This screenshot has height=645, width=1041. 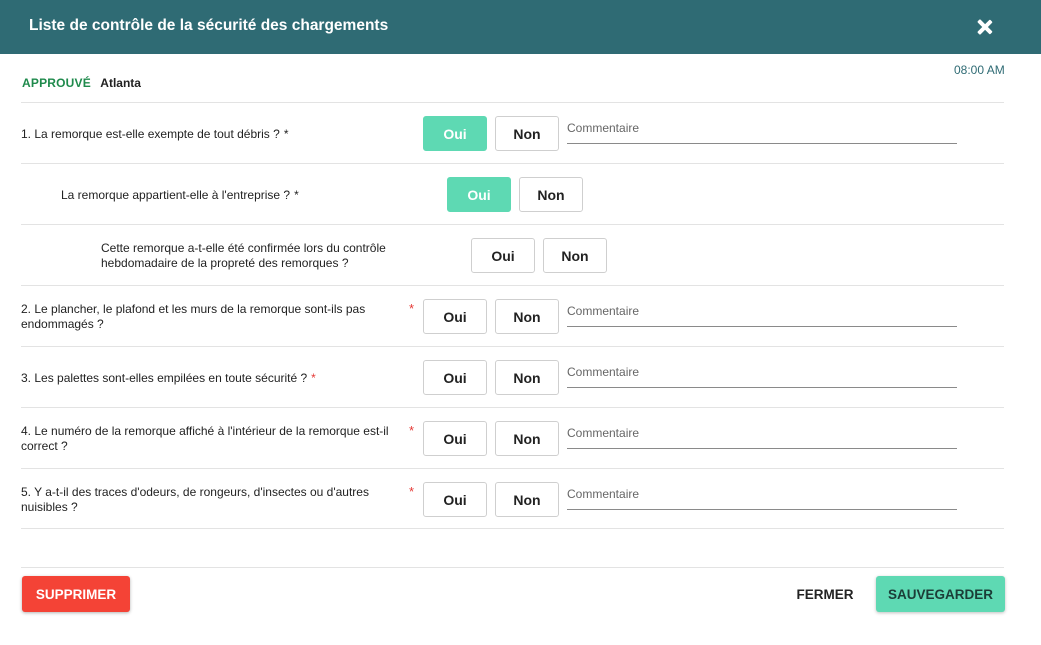 I want to click on time-label: 08:00 AM, so click(x=979, y=70).